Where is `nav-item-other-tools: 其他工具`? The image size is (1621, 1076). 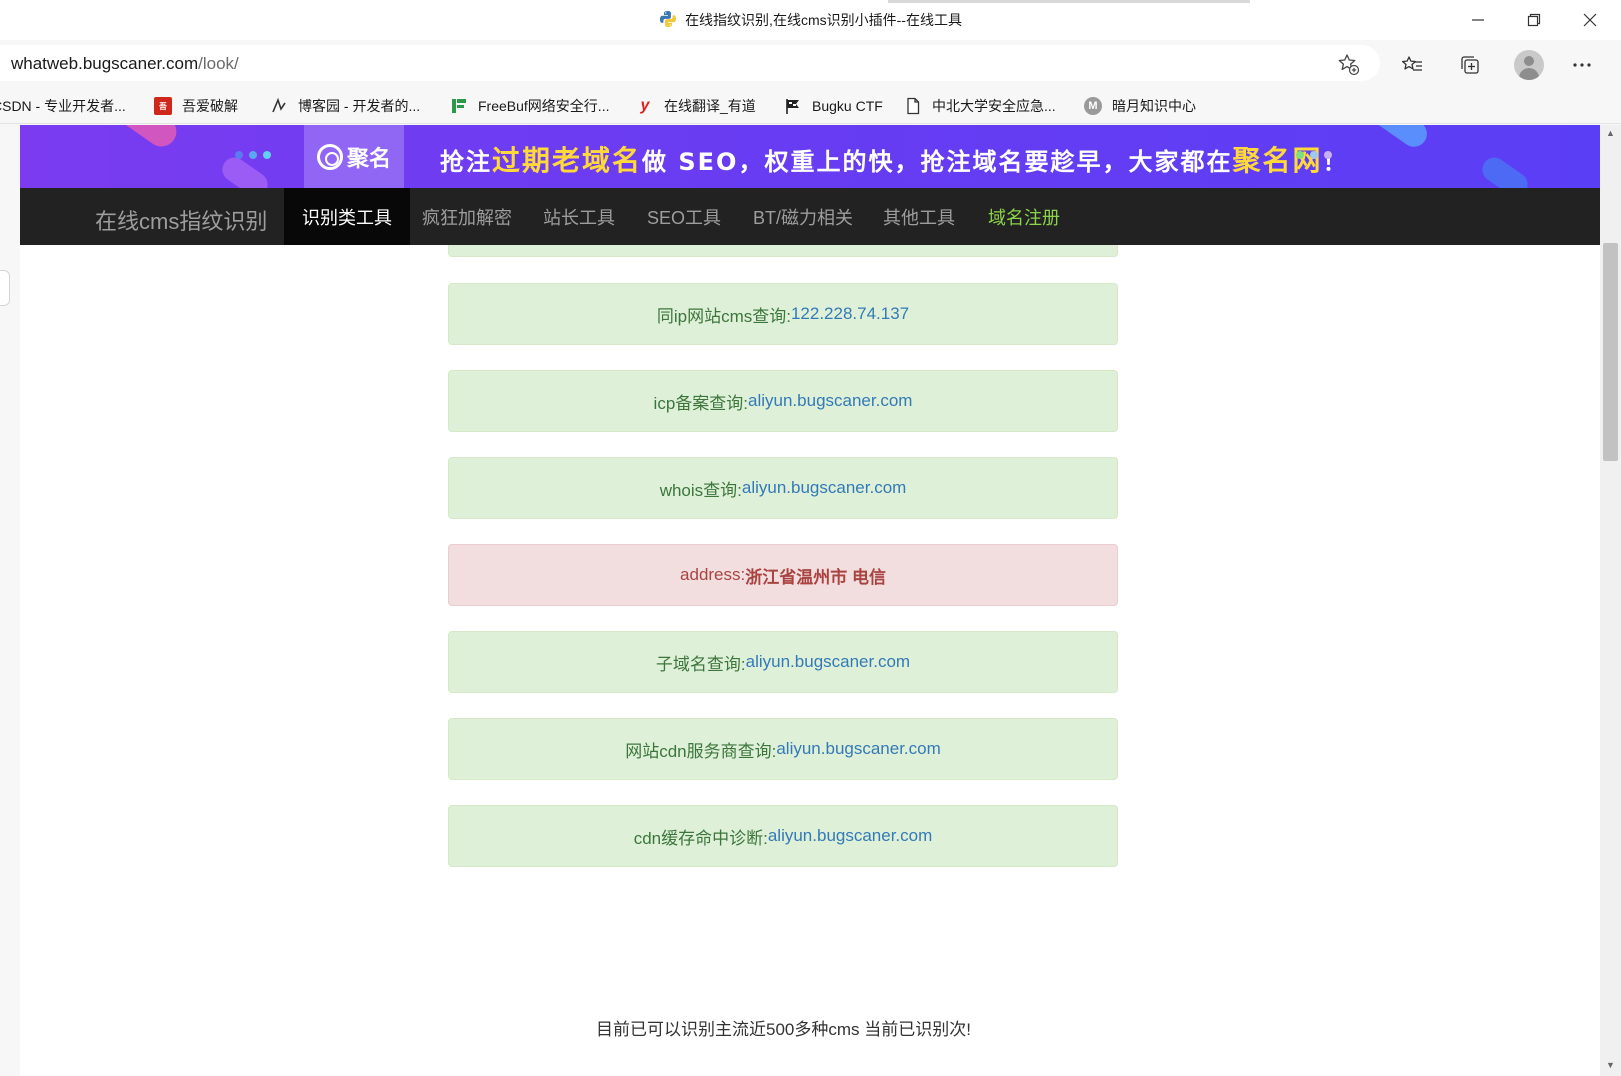
nav-item-other-tools: 其他工具 is located at coordinates (919, 216).